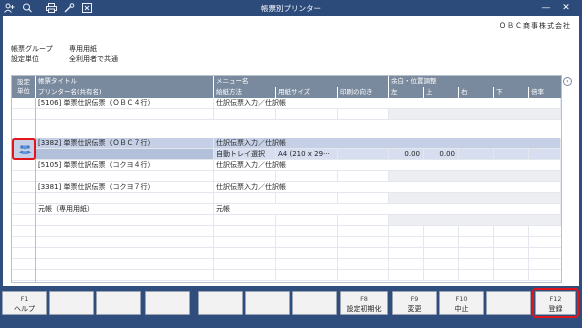  I want to click on col-right: 右, so click(476, 92).